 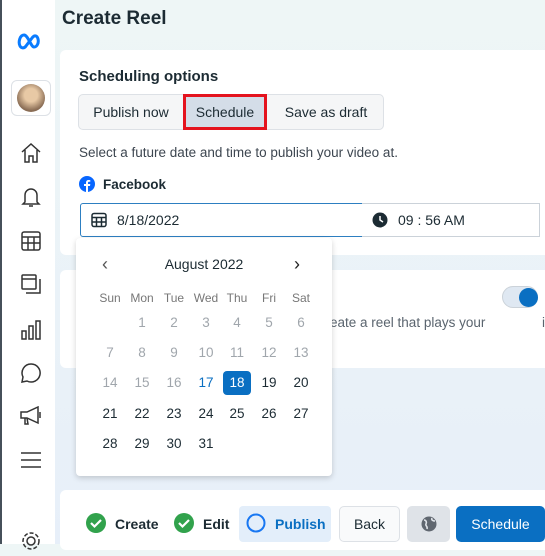 What do you see at coordinates (31, 541) in the screenshot?
I see `gear-icon` at bounding box center [31, 541].